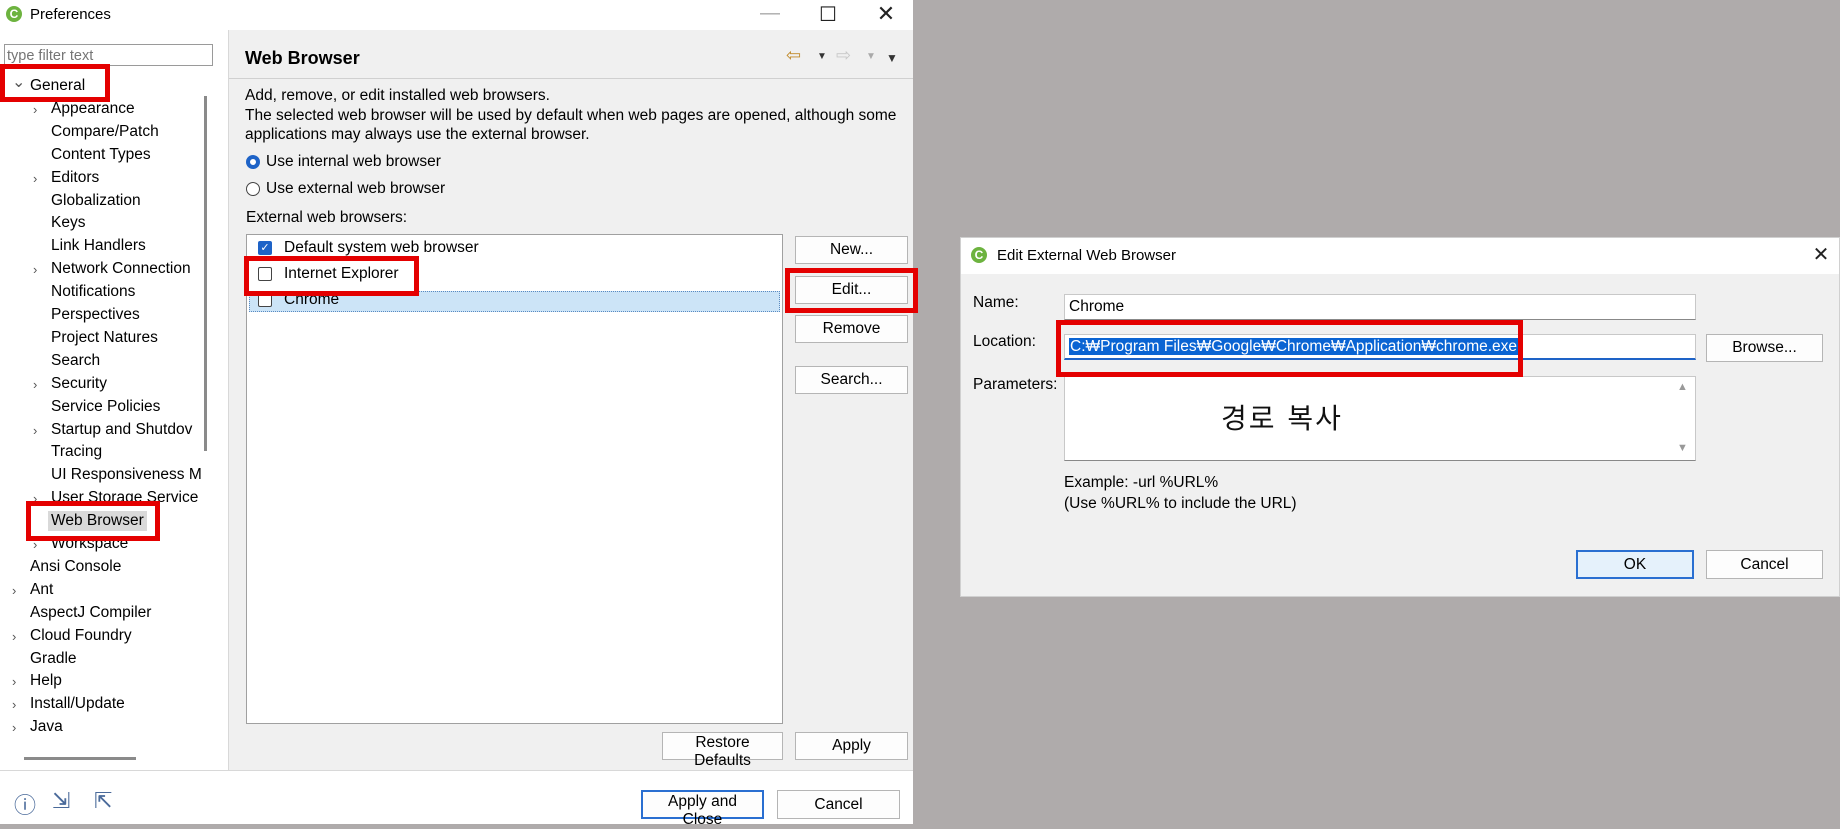  I want to click on tree-item: Service Policies, so click(105, 407).